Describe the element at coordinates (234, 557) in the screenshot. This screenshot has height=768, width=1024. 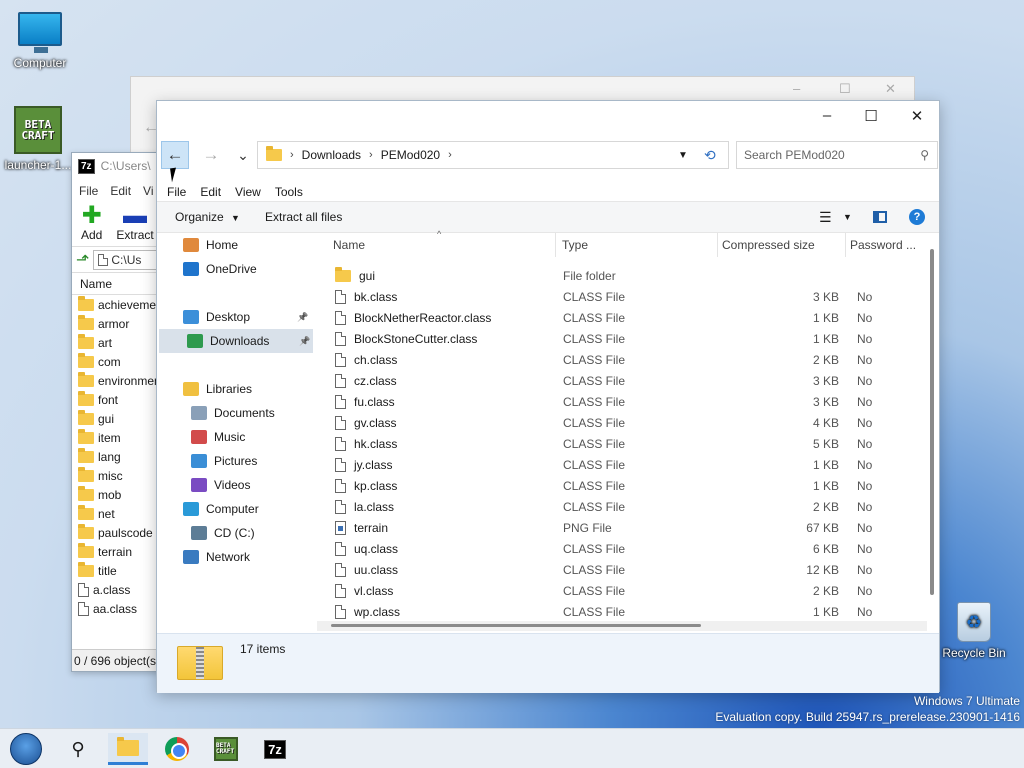
I see `sidebar-item-network: Network` at that location.